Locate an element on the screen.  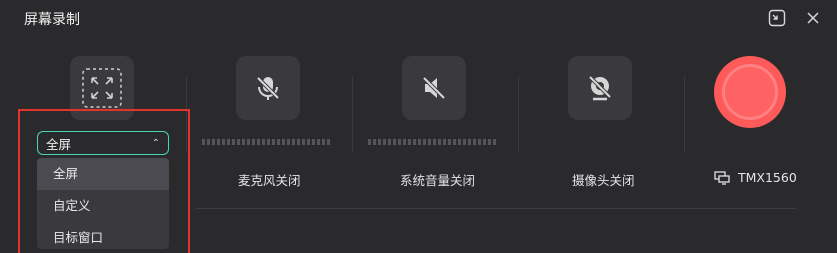
chevron-up-icon: ⌃ is located at coordinates (155, 143).